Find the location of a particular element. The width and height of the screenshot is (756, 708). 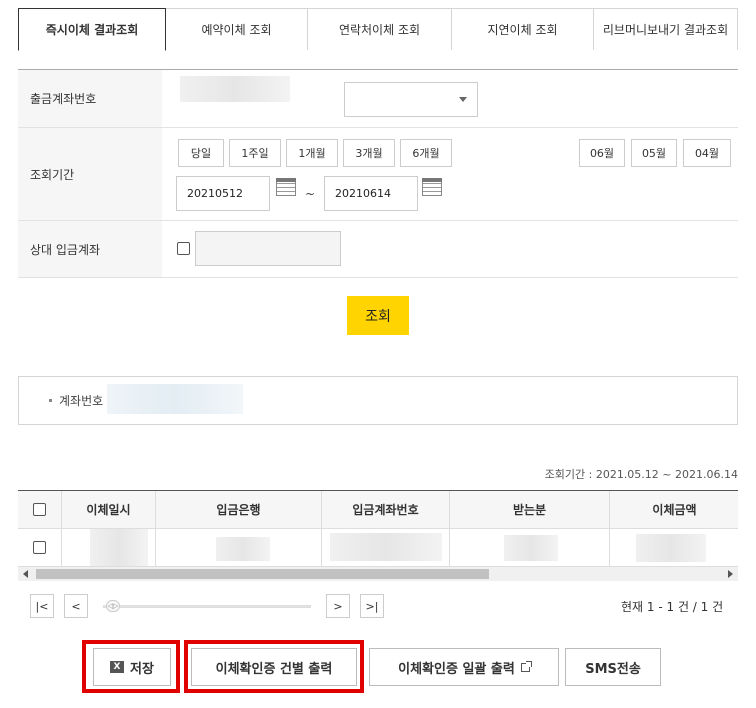

end-calendar-icon is located at coordinates (432, 187).